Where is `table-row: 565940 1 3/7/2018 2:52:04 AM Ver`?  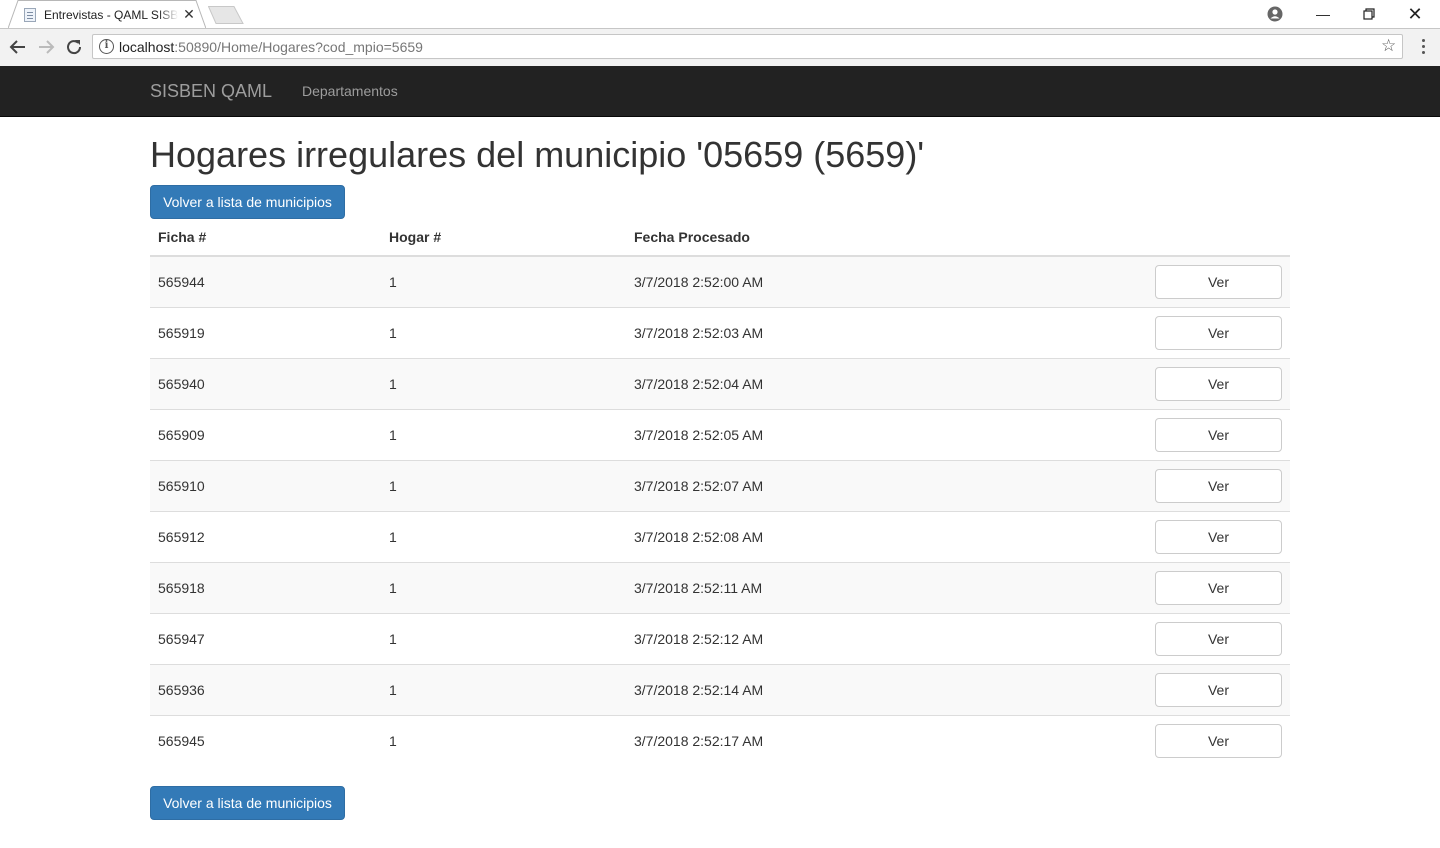
table-row: 565940 1 3/7/2018 2:52:04 AM Ver is located at coordinates (720, 383).